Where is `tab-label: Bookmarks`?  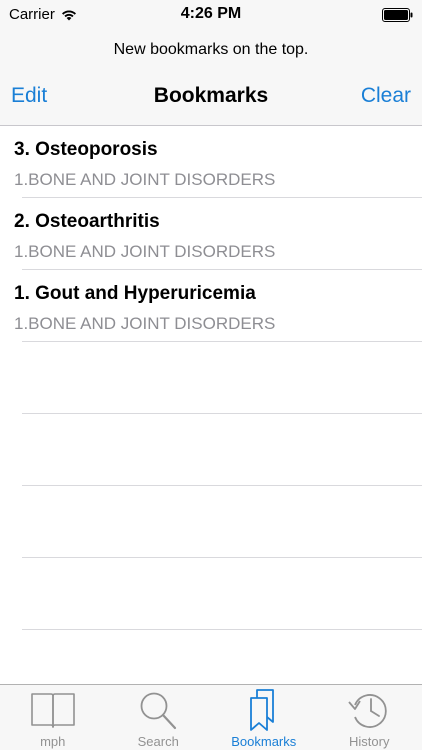 tab-label: Bookmarks is located at coordinates (264, 741).